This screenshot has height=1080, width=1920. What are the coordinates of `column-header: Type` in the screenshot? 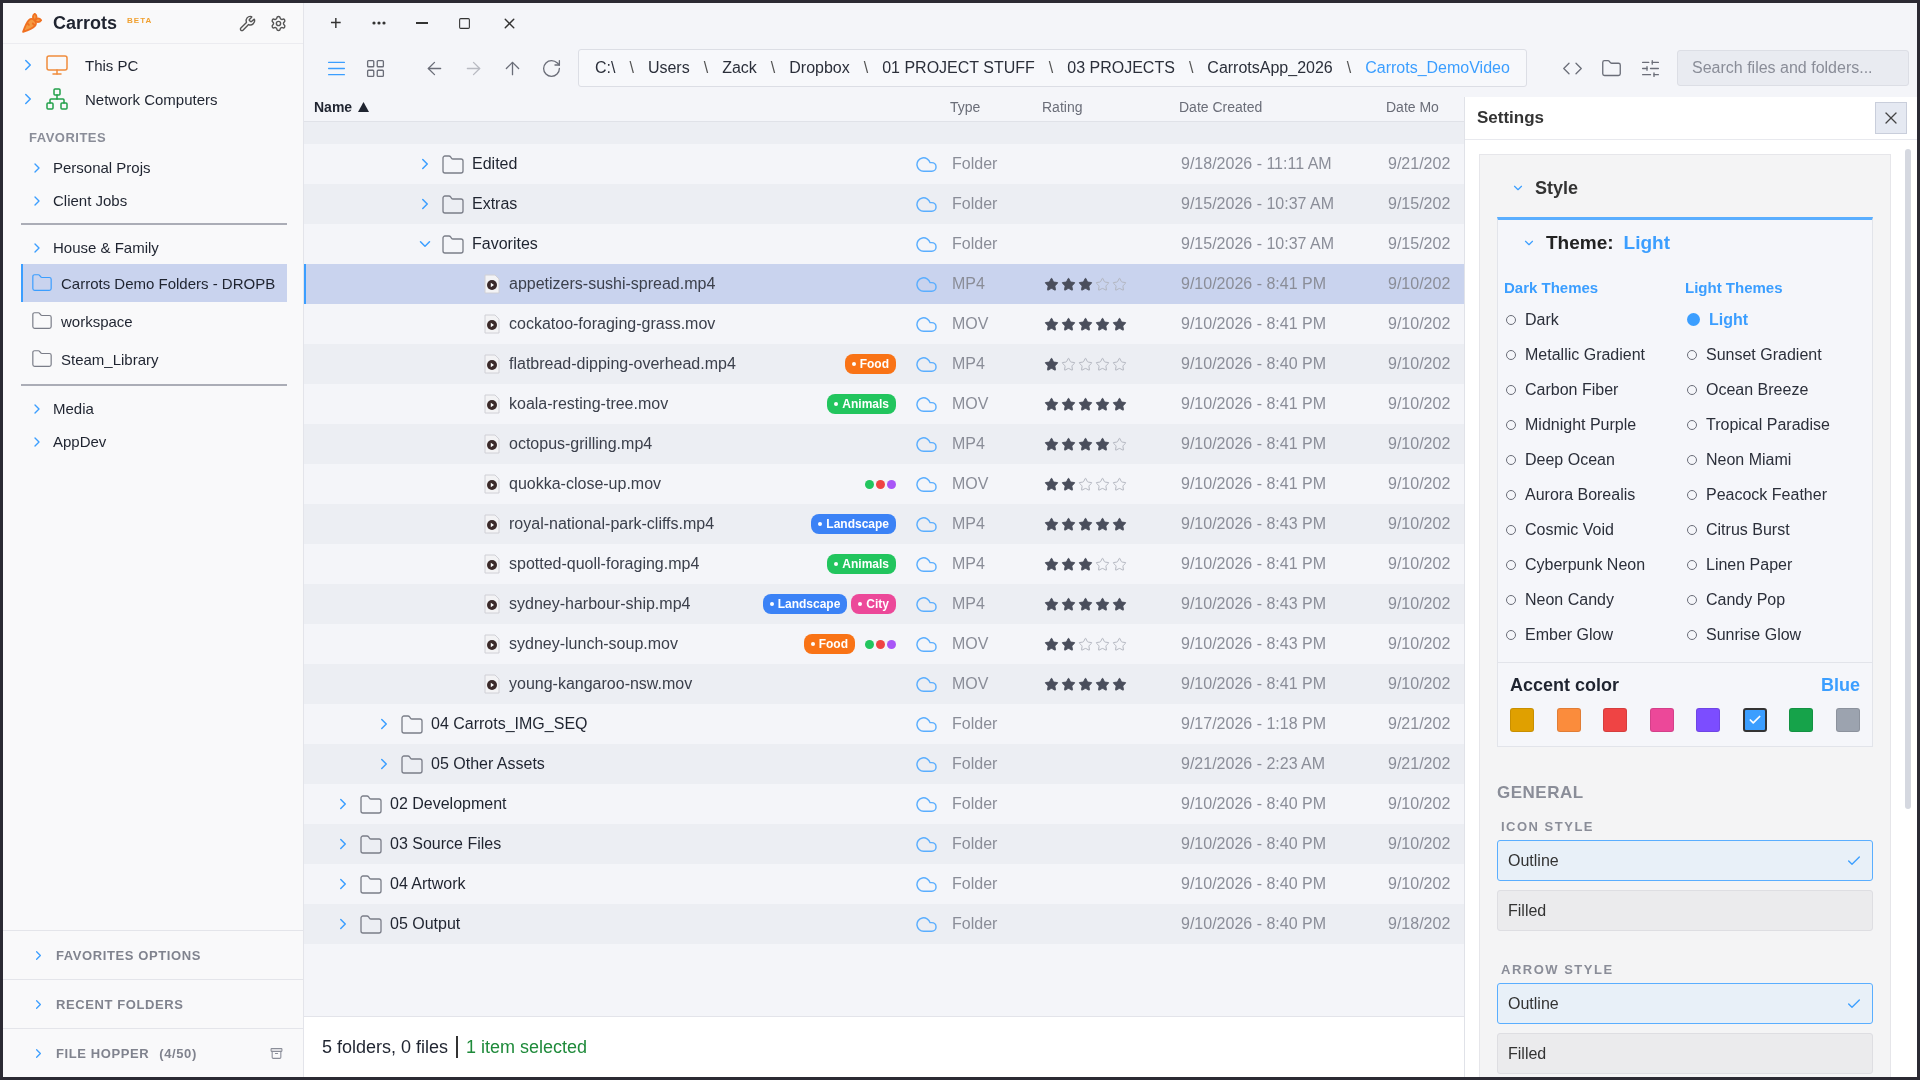 It's located at (996, 107).